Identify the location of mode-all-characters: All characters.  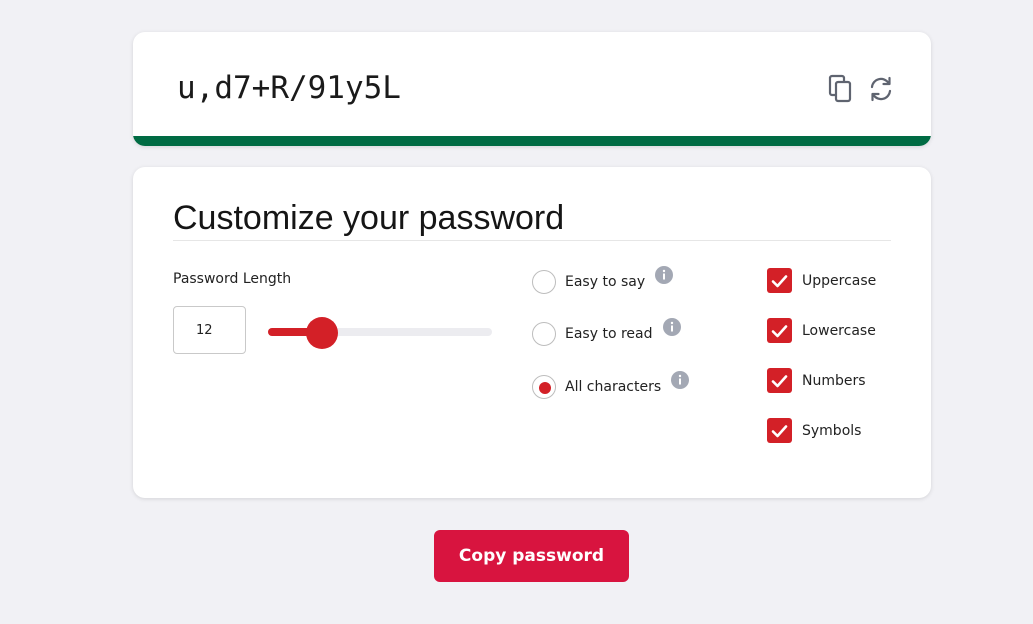
(611, 385).